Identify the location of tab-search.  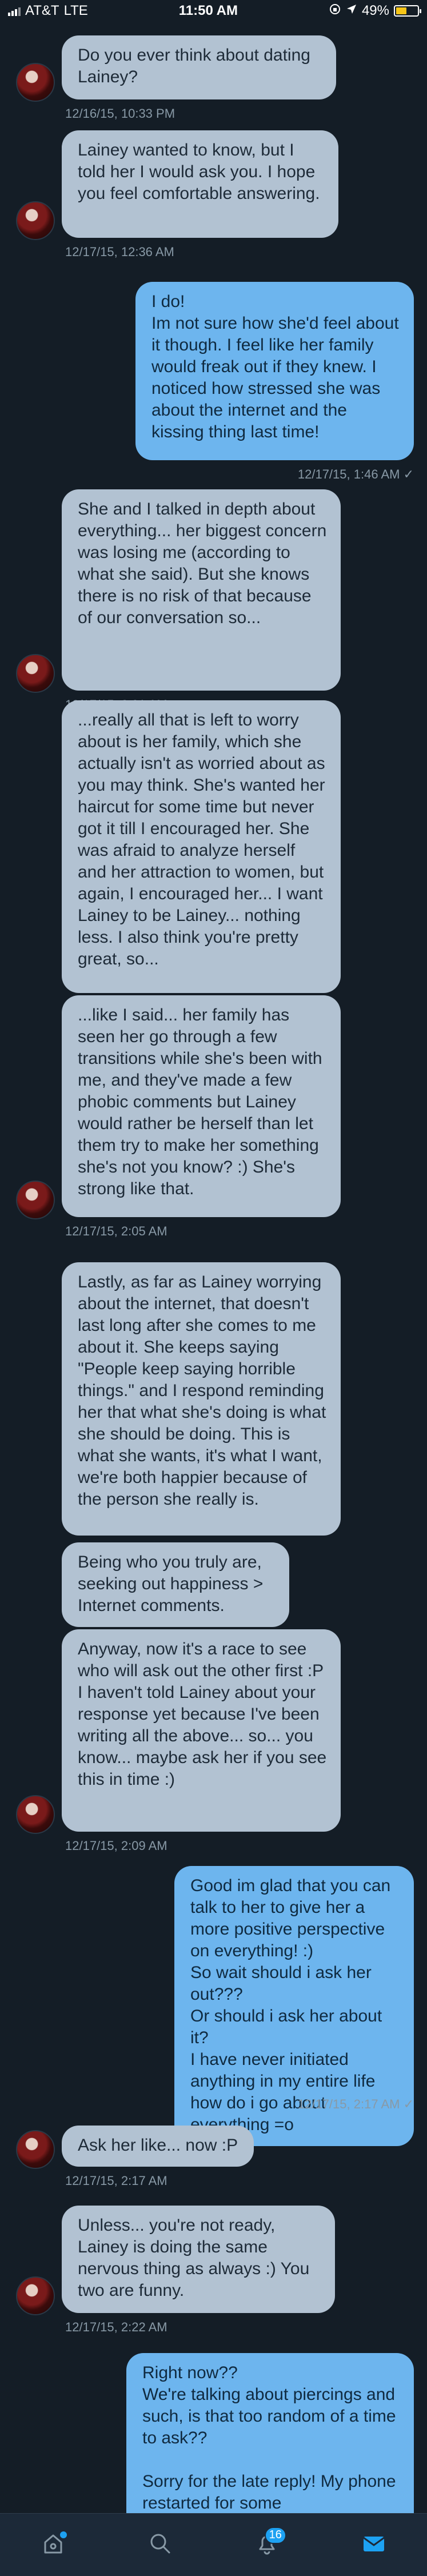
(160, 2545).